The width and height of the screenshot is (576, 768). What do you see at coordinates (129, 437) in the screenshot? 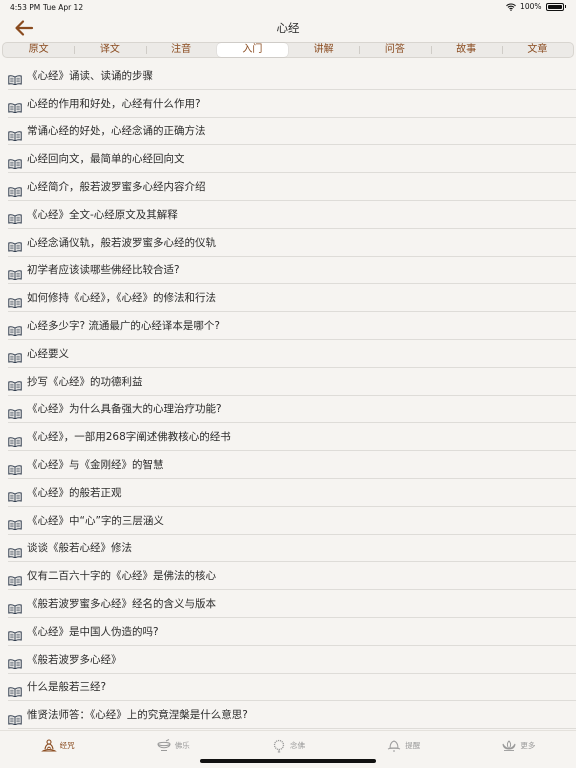
I see `list-item-title: 《心经》，一部用268字阐述佛教核心的经书` at bounding box center [129, 437].